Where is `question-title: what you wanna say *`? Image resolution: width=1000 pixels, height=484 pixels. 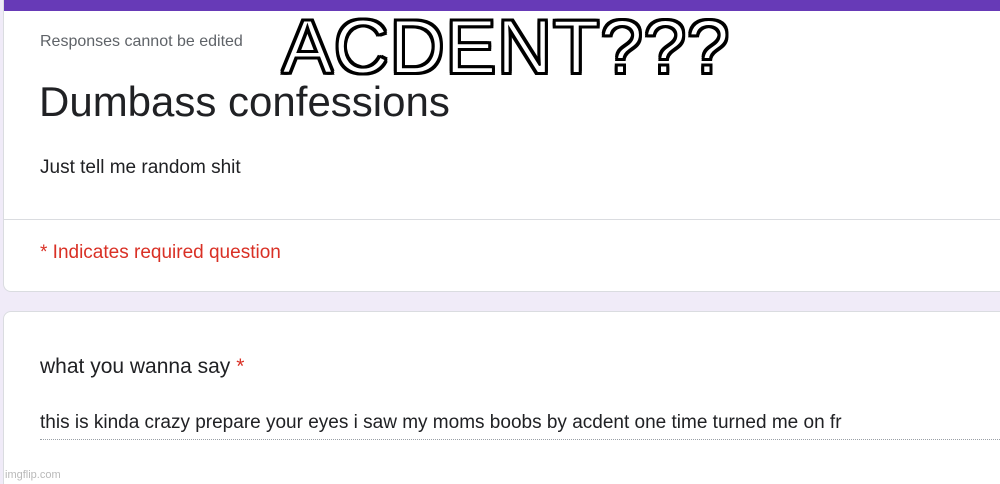 question-title: what you wanna say * is located at coordinates (142, 367).